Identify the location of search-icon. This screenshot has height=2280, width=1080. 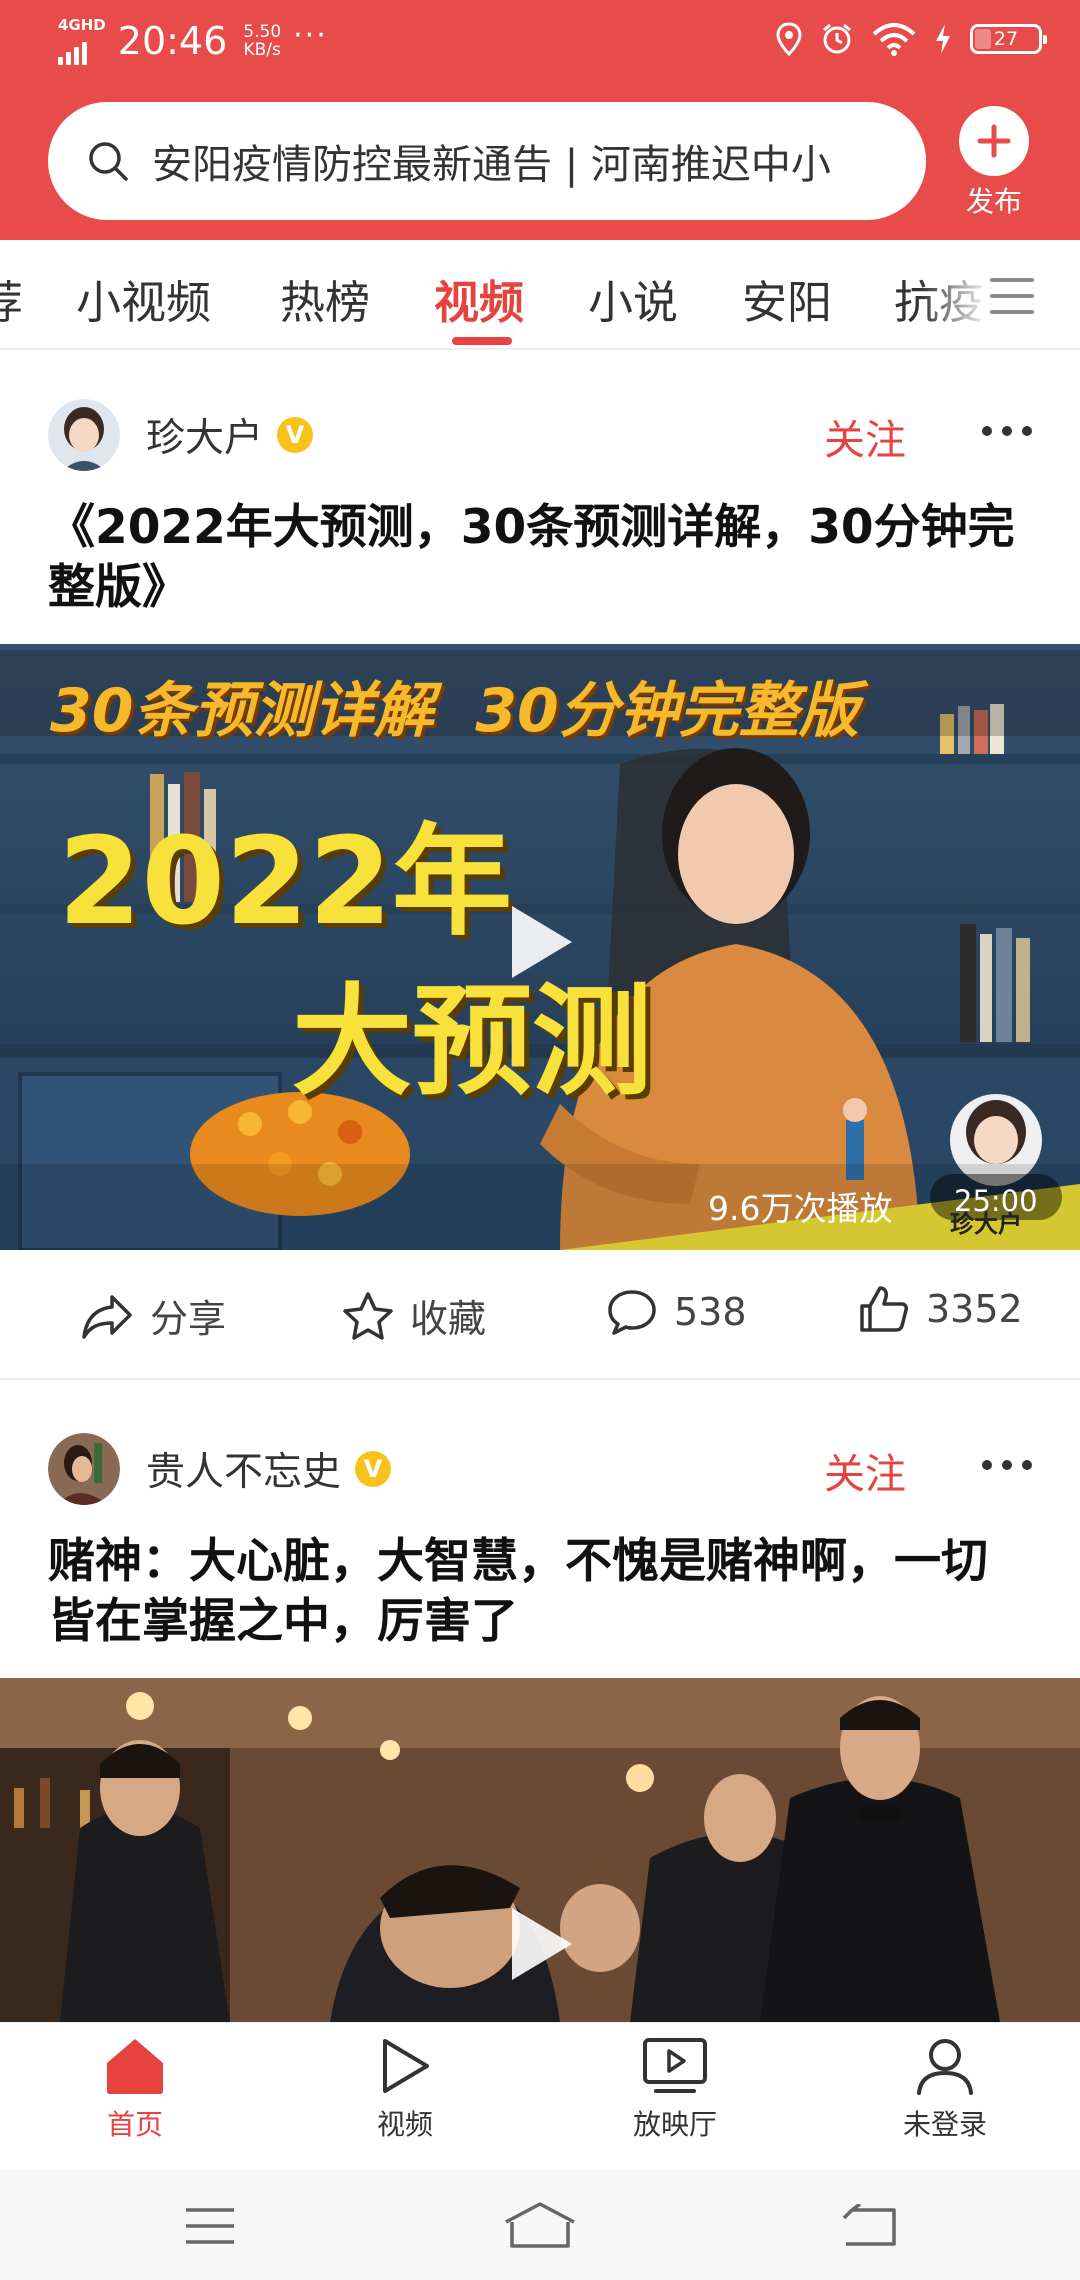
(108, 161).